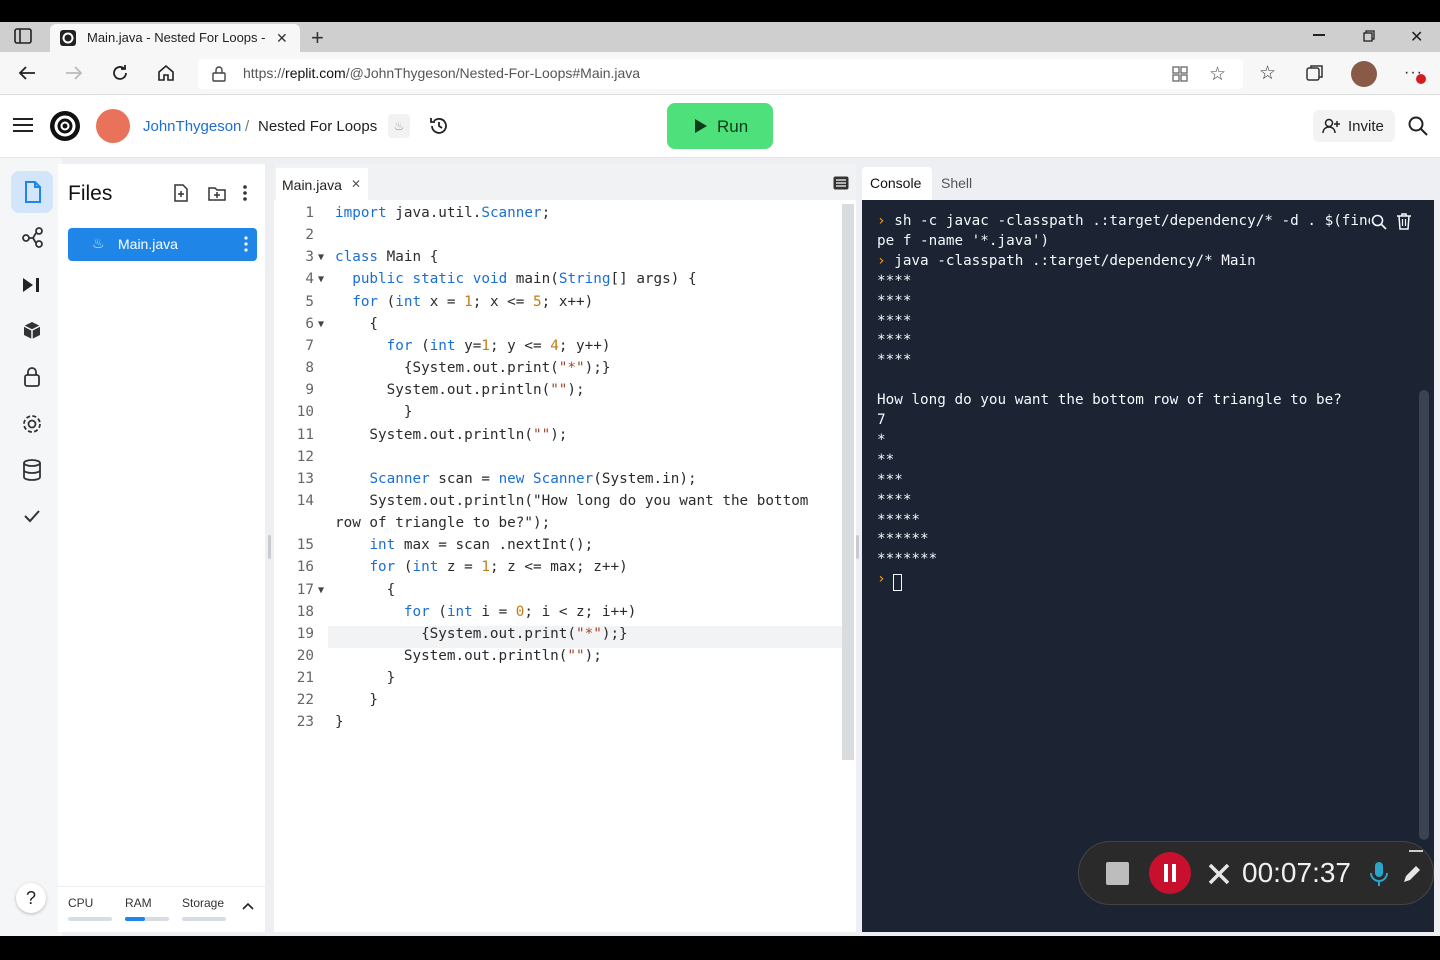  Describe the element at coordinates (204, 919) in the screenshot. I see `storage-meter` at that location.